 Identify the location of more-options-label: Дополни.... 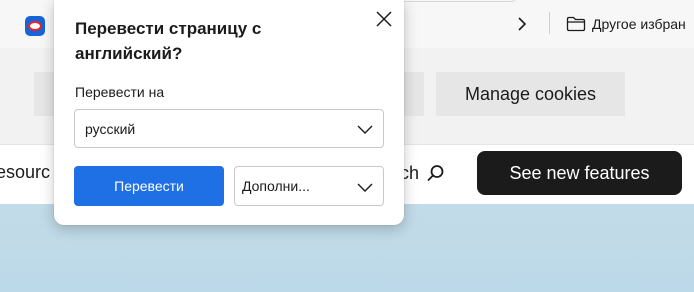
(276, 186).